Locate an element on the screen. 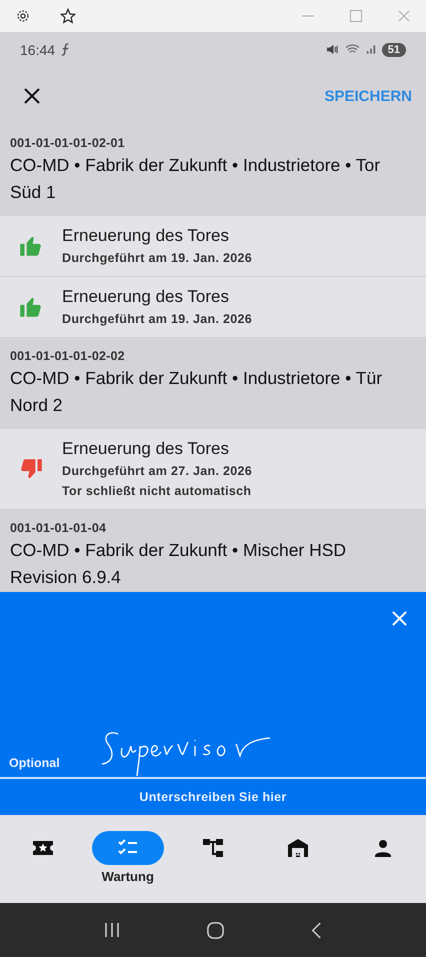  garage-icon is located at coordinates (298, 848).